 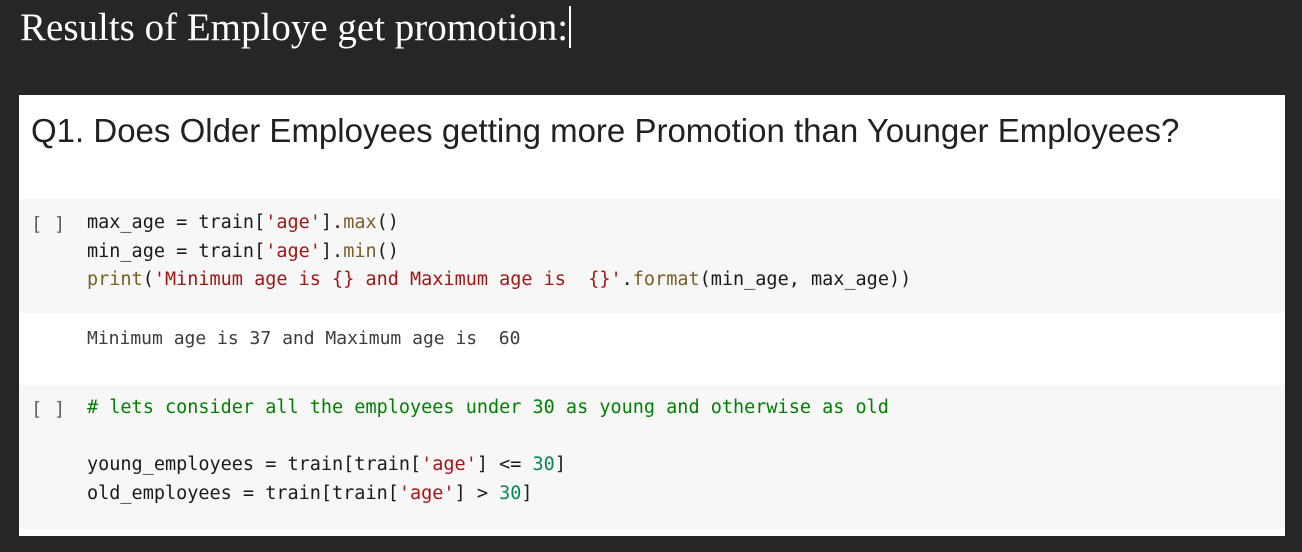 I want to click on code-token: min, so click(x=360, y=251).